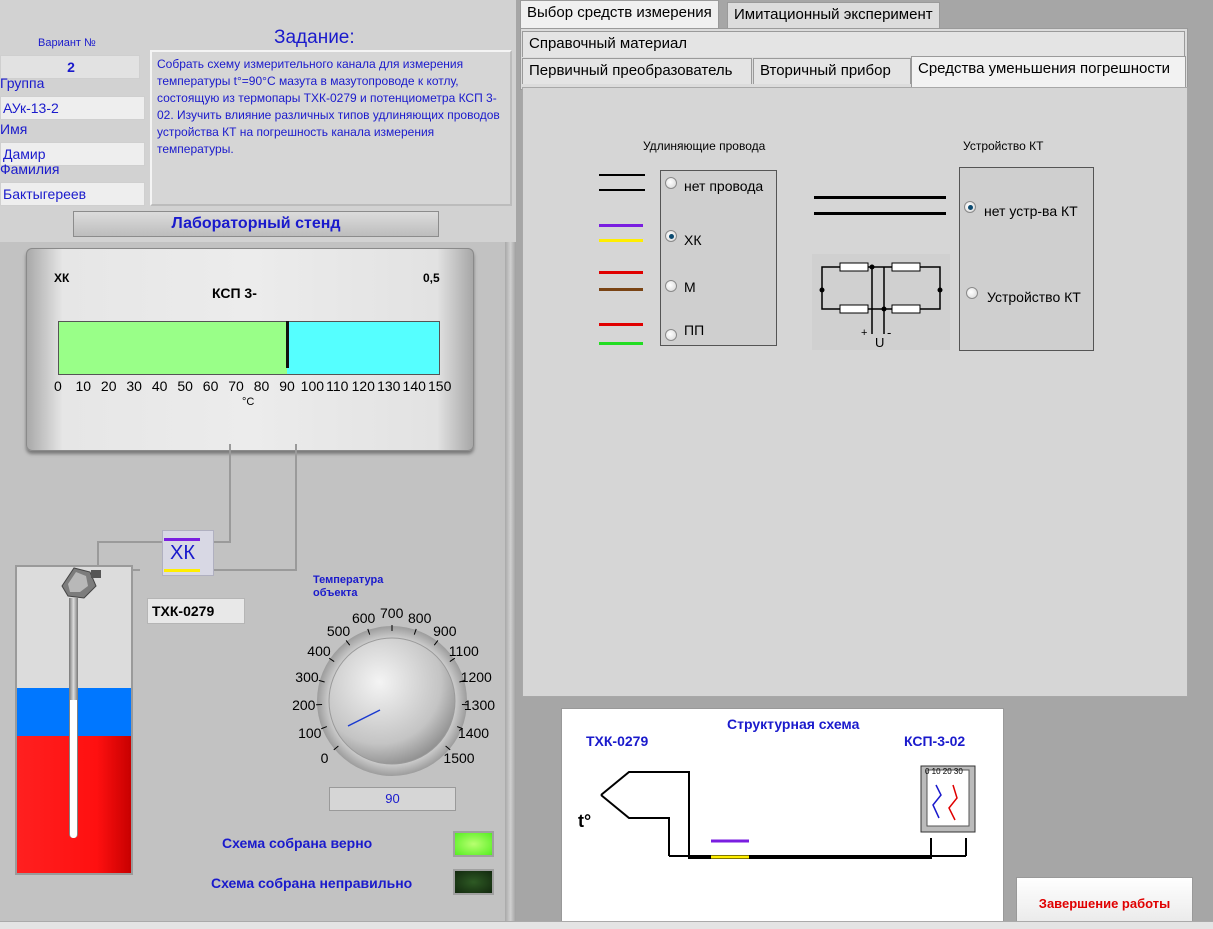 The width and height of the screenshot is (1213, 929). I want to click on knob-label: 1300, so click(479, 705).